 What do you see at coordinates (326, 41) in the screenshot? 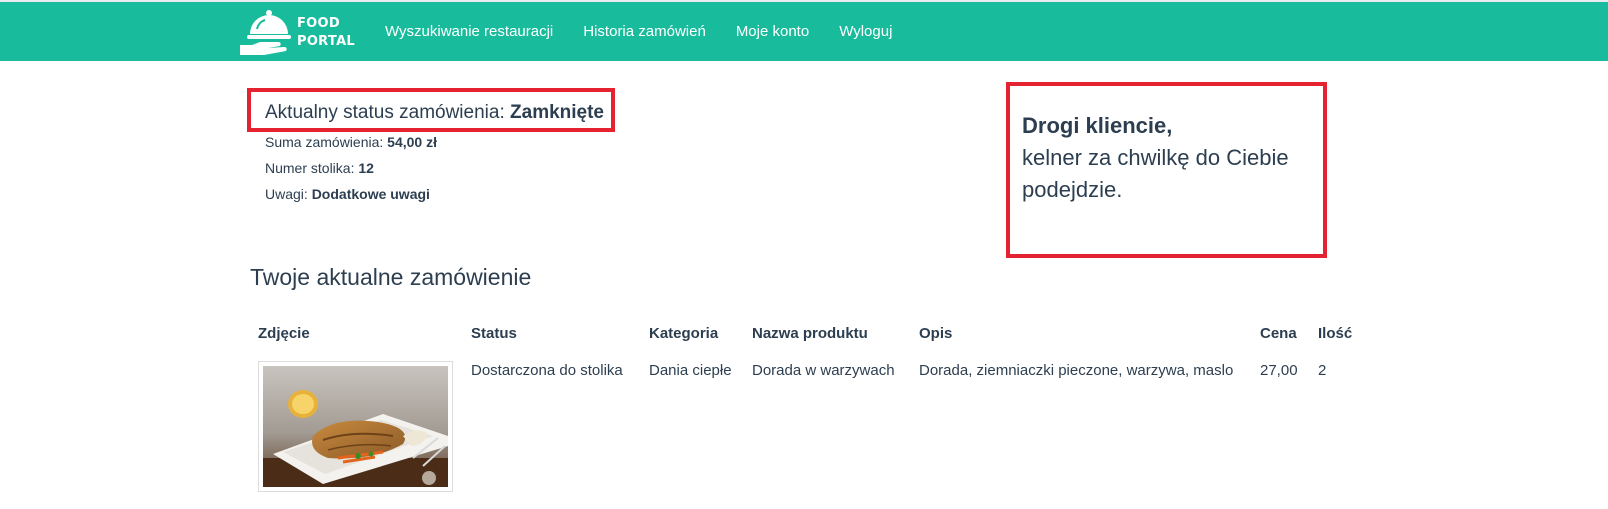
I see `brand-line-2: PORTAL` at bounding box center [326, 41].